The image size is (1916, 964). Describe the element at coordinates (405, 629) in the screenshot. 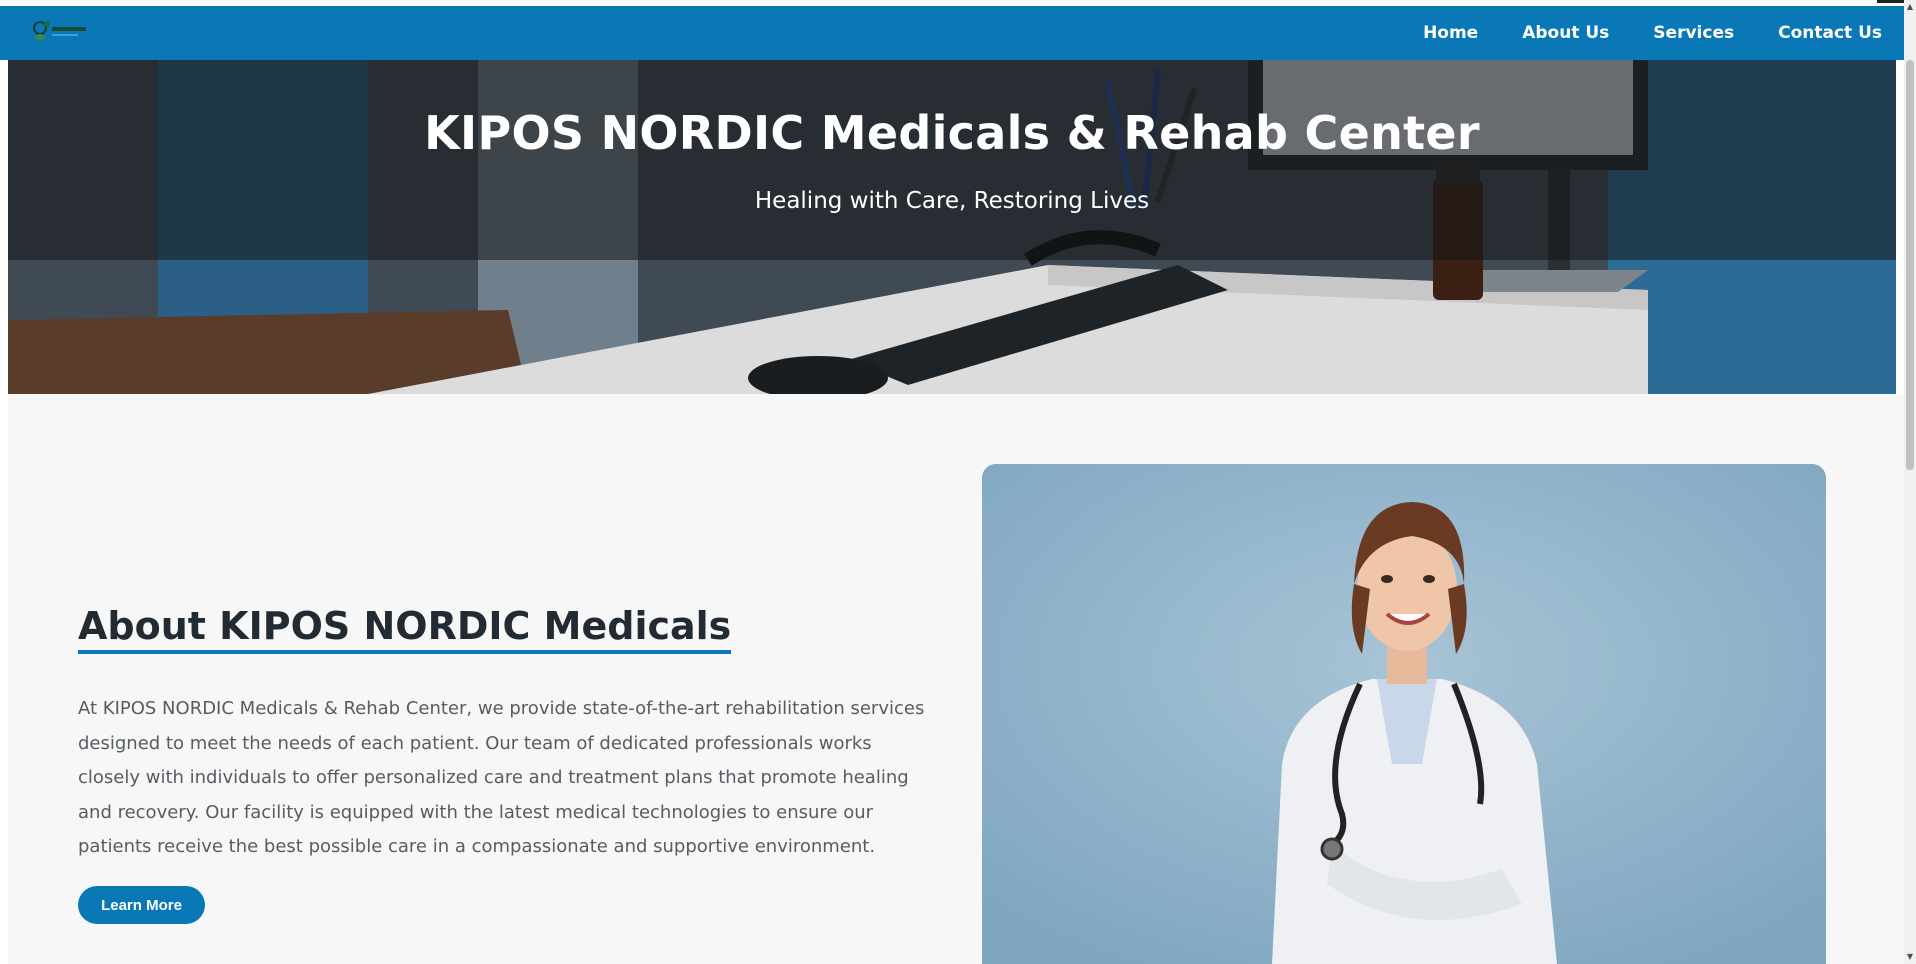

I see `about-title: About KIPOS NORDIC Medicals` at that location.